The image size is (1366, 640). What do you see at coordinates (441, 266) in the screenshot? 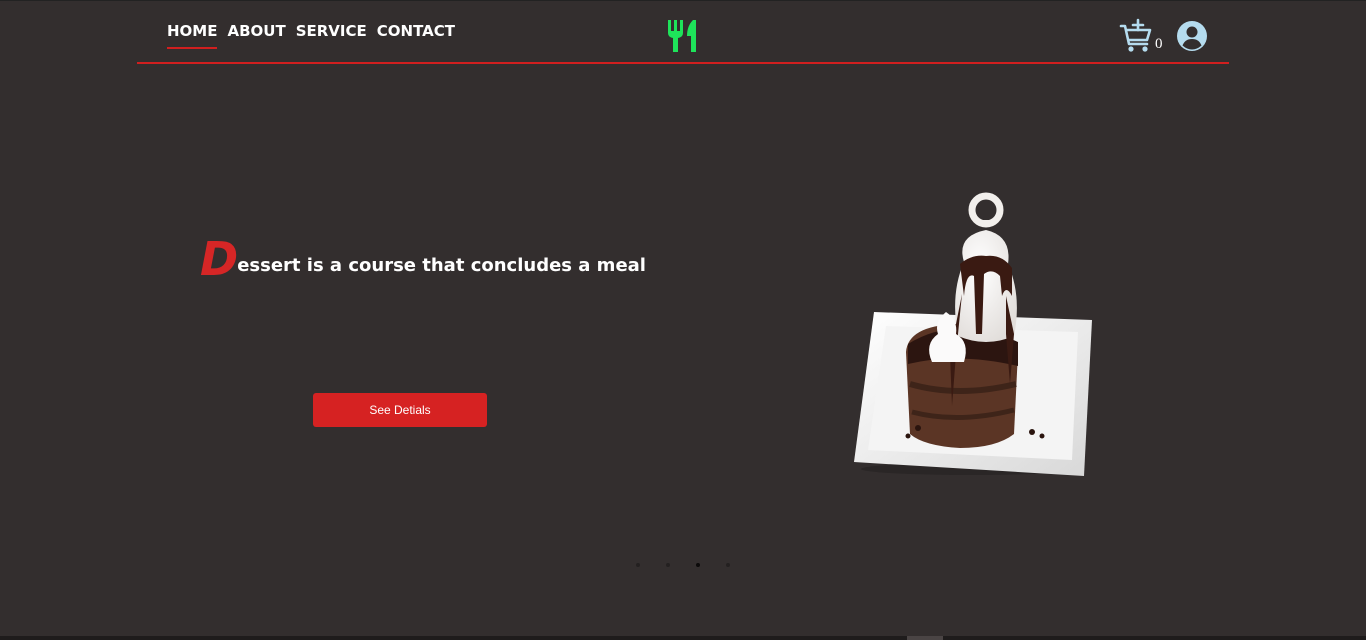
I see `headline-text: essert is a course that concludes a meal` at bounding box center [441, 266].